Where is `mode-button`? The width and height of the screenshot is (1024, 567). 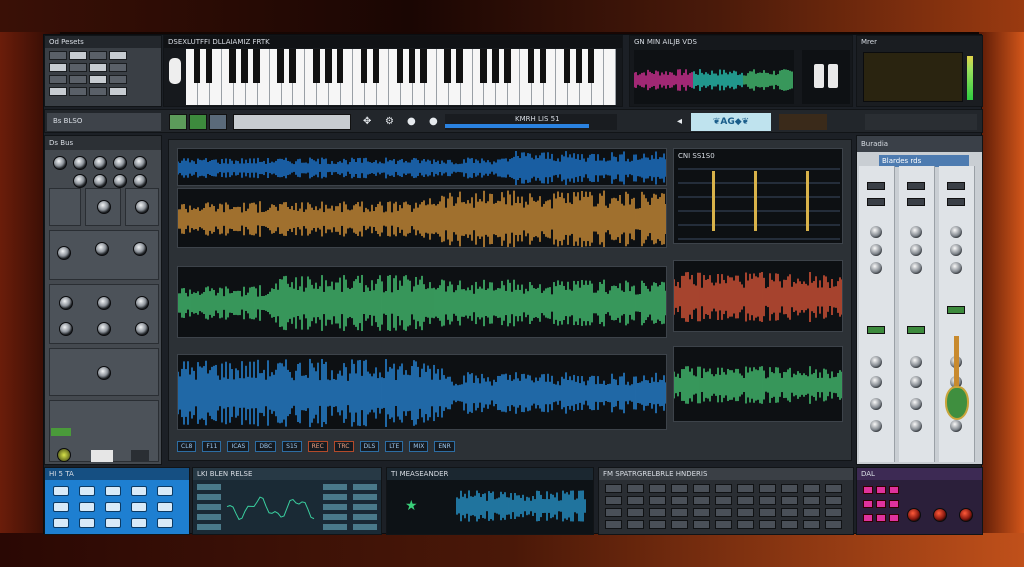
mode-button is located at coordinates (218, 122).